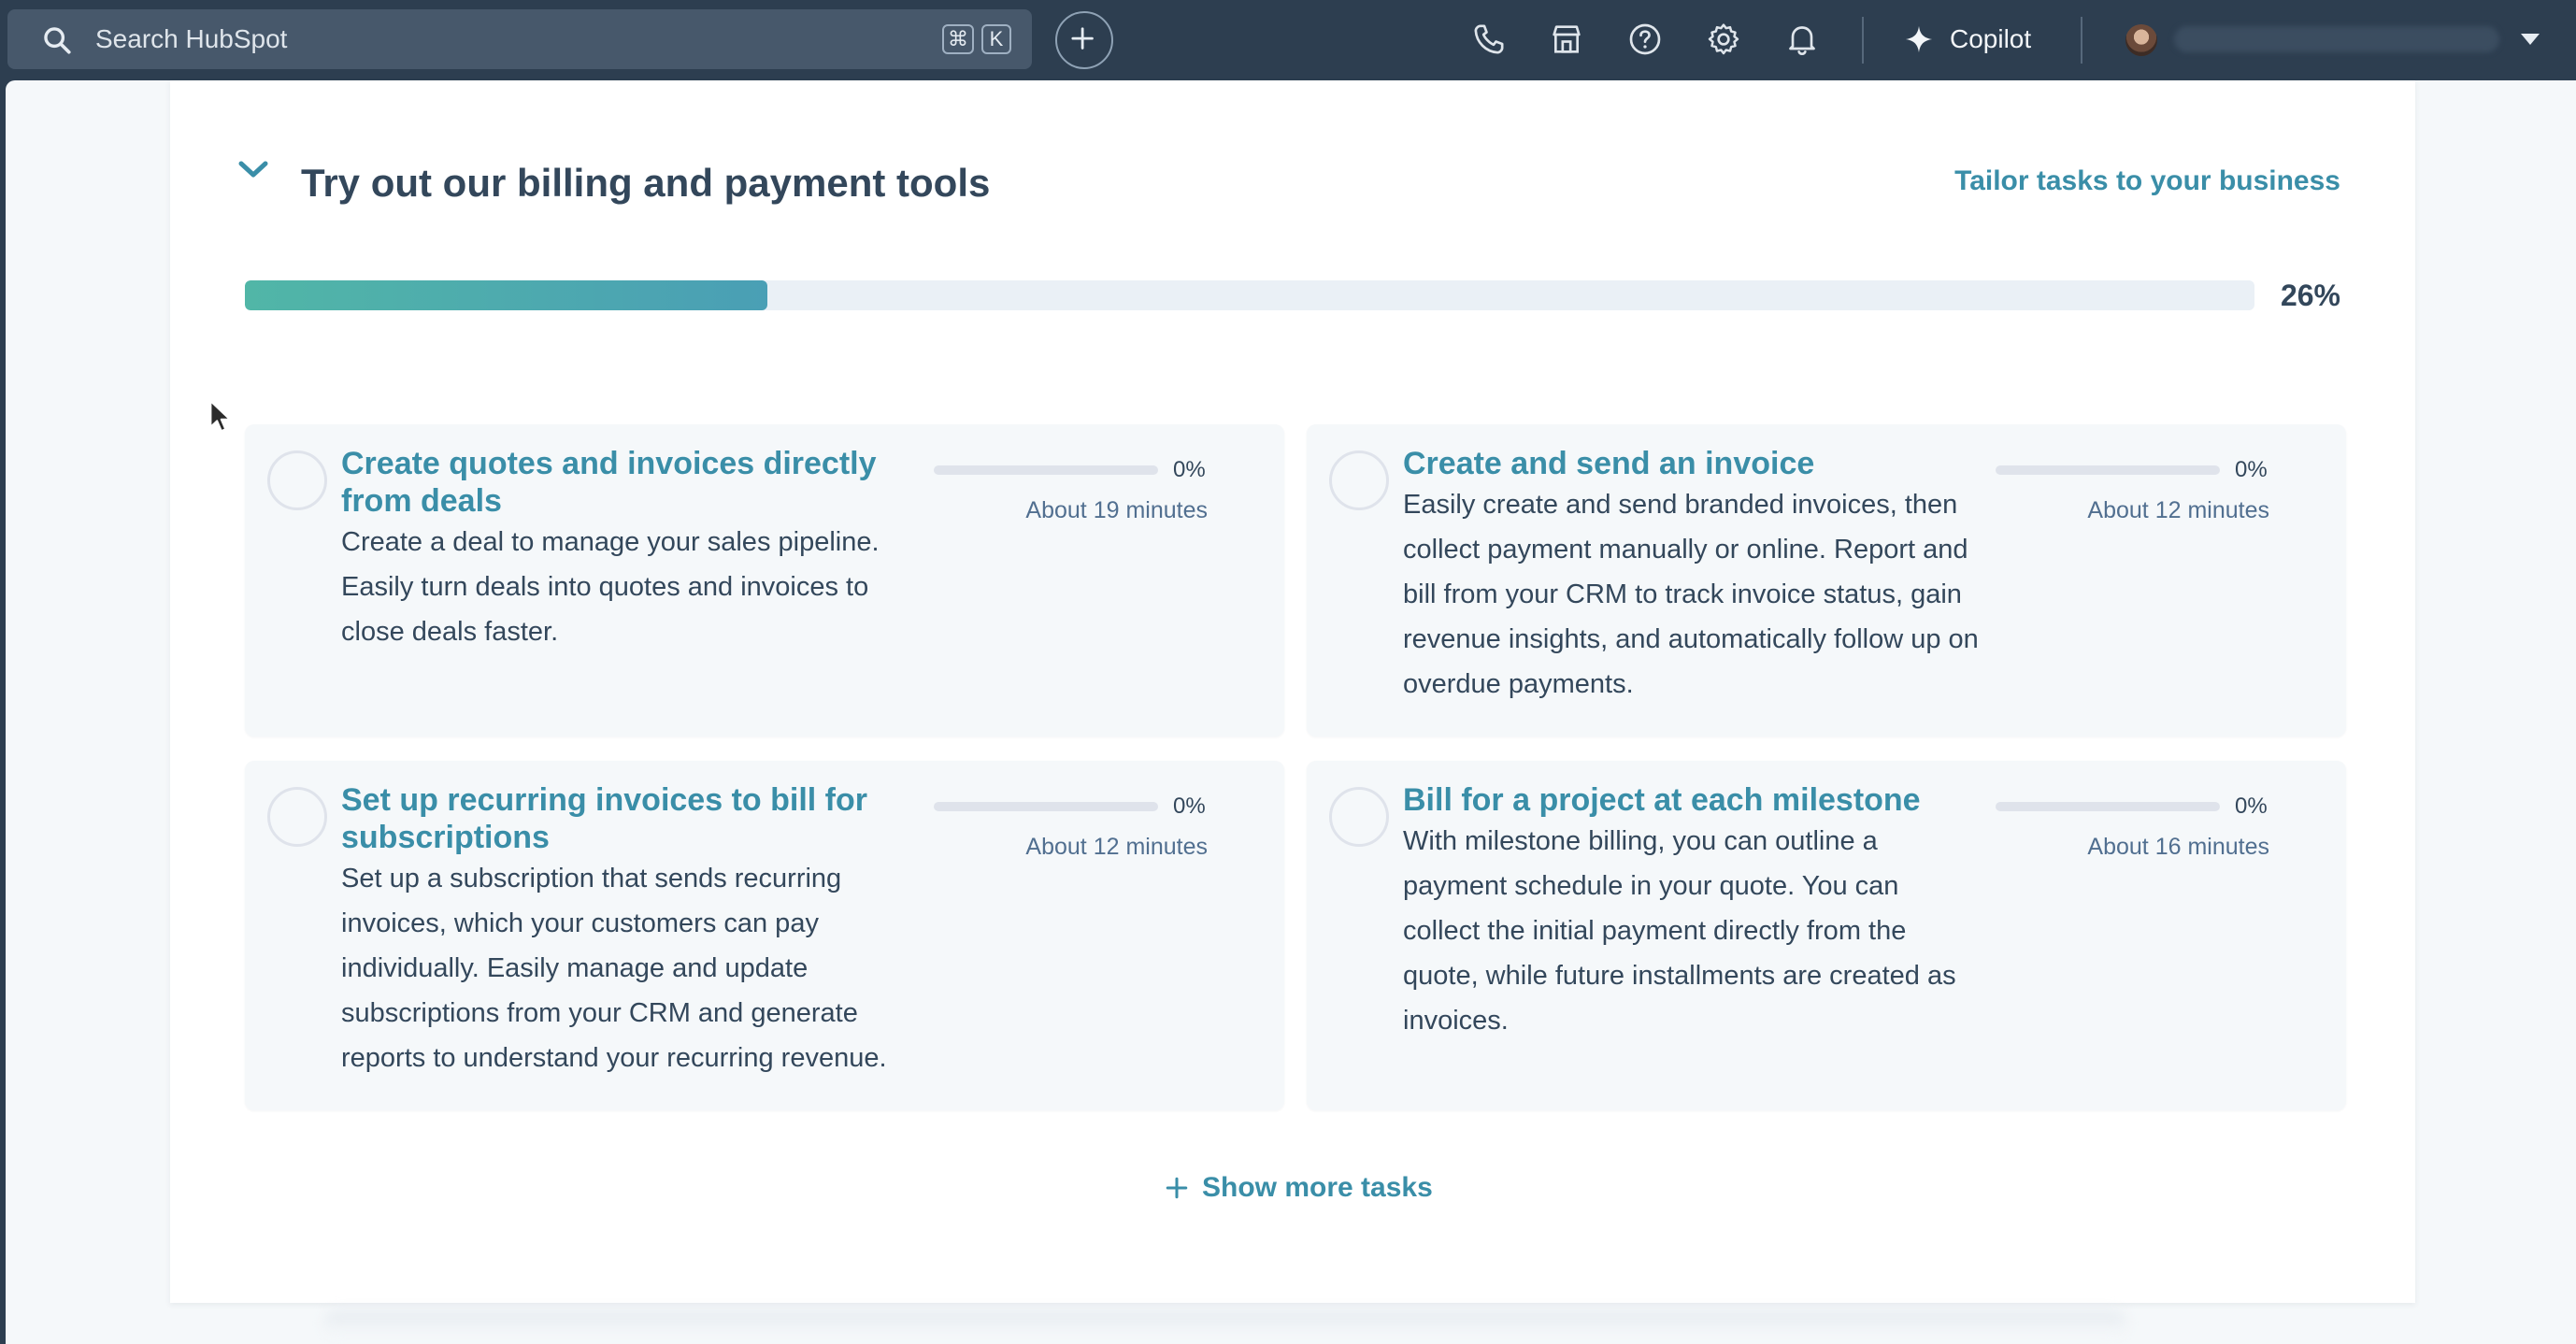  I want to click on mouse-cursor-icon, so click(220, 416).